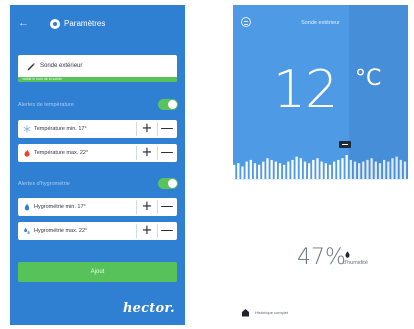  What do you see at coordinates (147, 207) in the screenshot?
I see `humidity-min-plus-button: +` at bounding box center [147, 207].